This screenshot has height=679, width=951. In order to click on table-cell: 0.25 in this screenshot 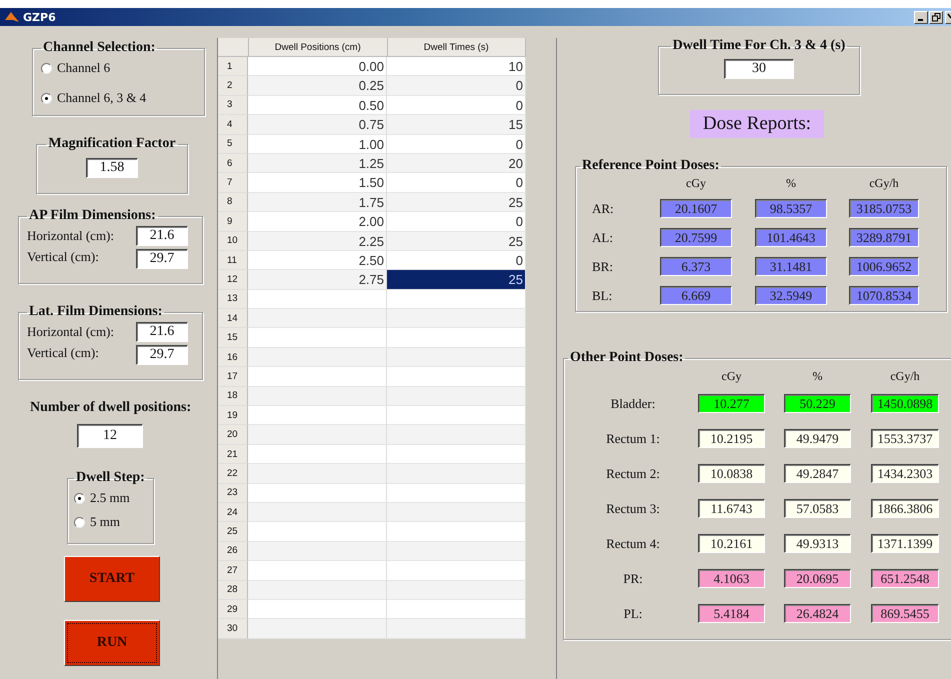, I will do `click(317, 86)`.